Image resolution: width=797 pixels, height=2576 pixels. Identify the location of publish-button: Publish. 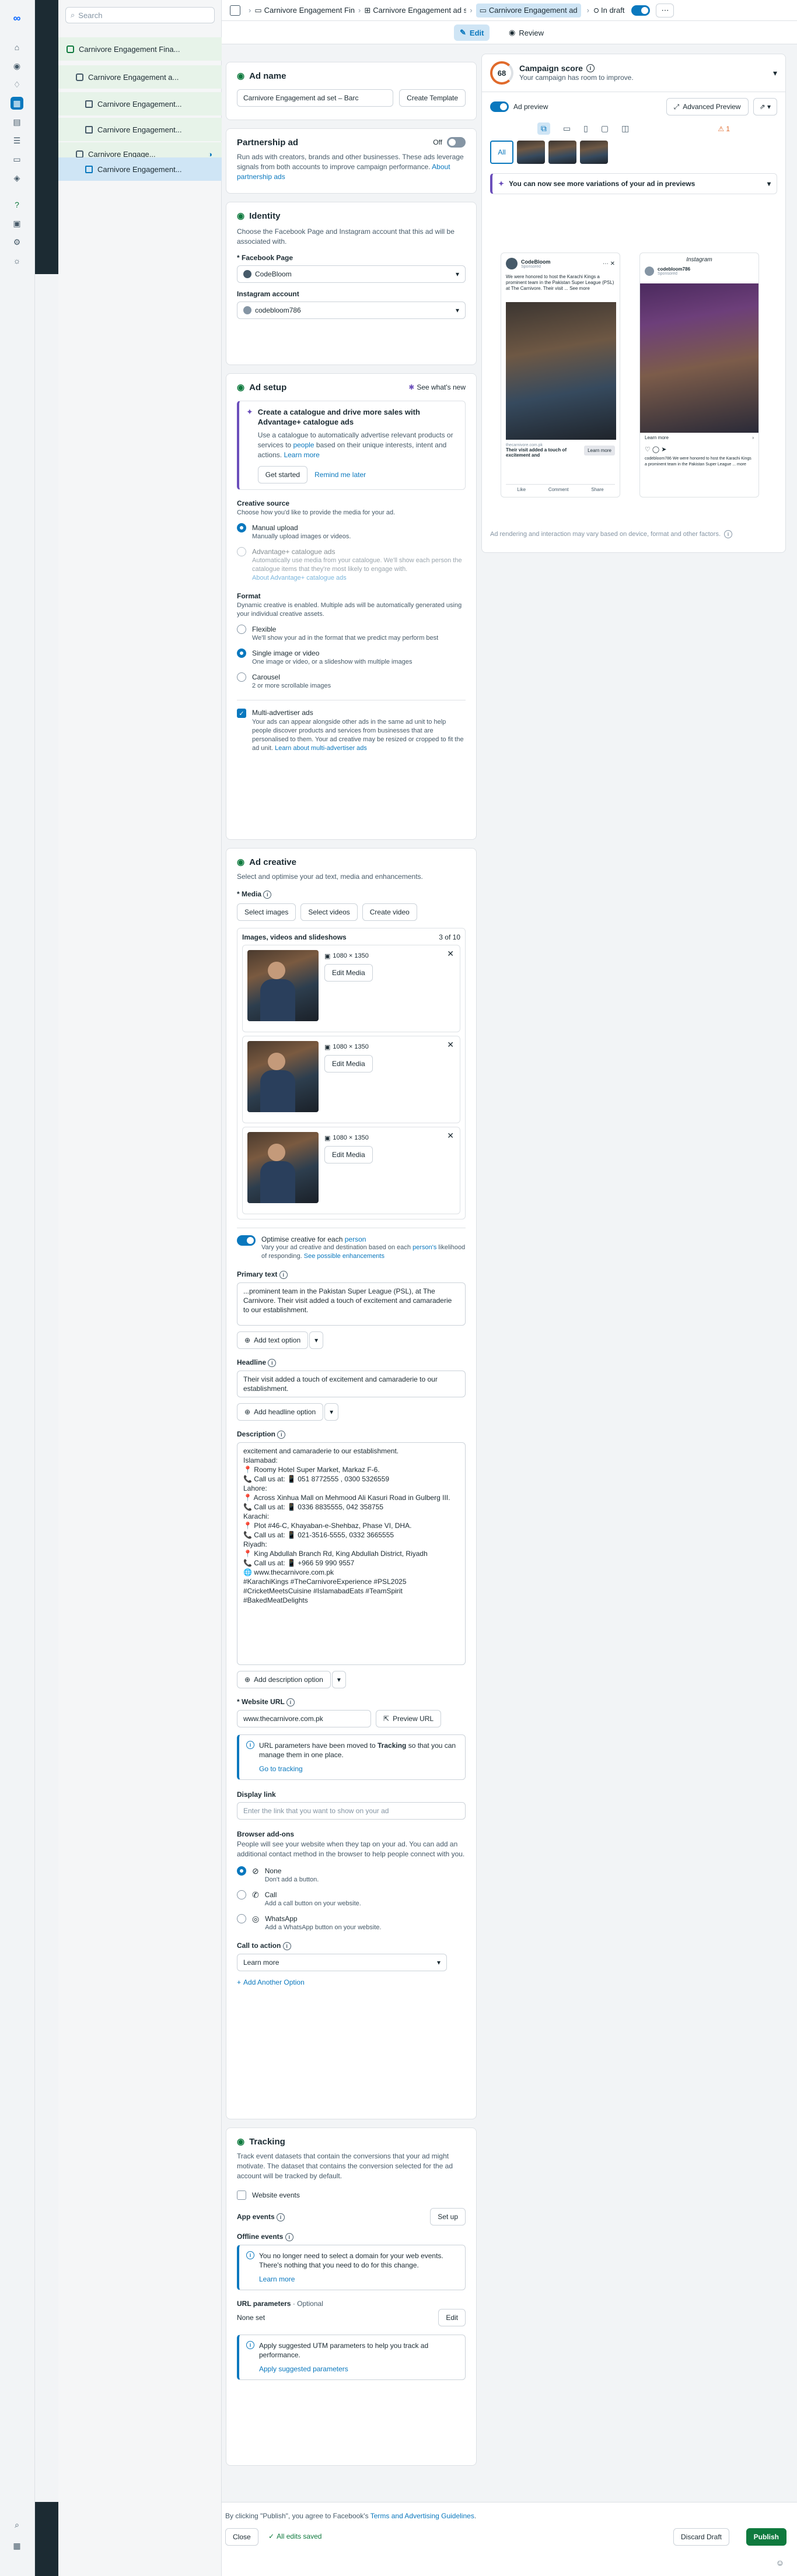
(766, 2537).